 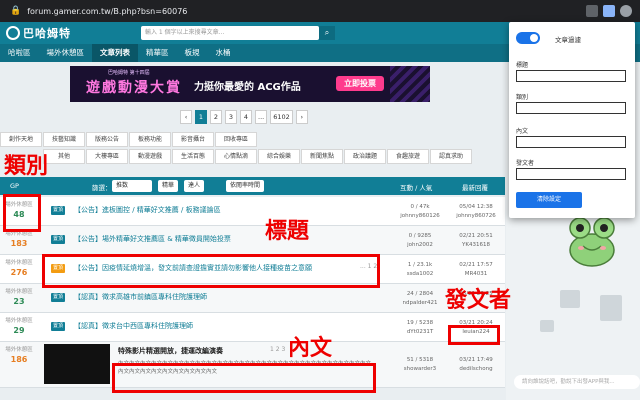 I want to click on search-icon: ⌕, so click(x=327, y=33).